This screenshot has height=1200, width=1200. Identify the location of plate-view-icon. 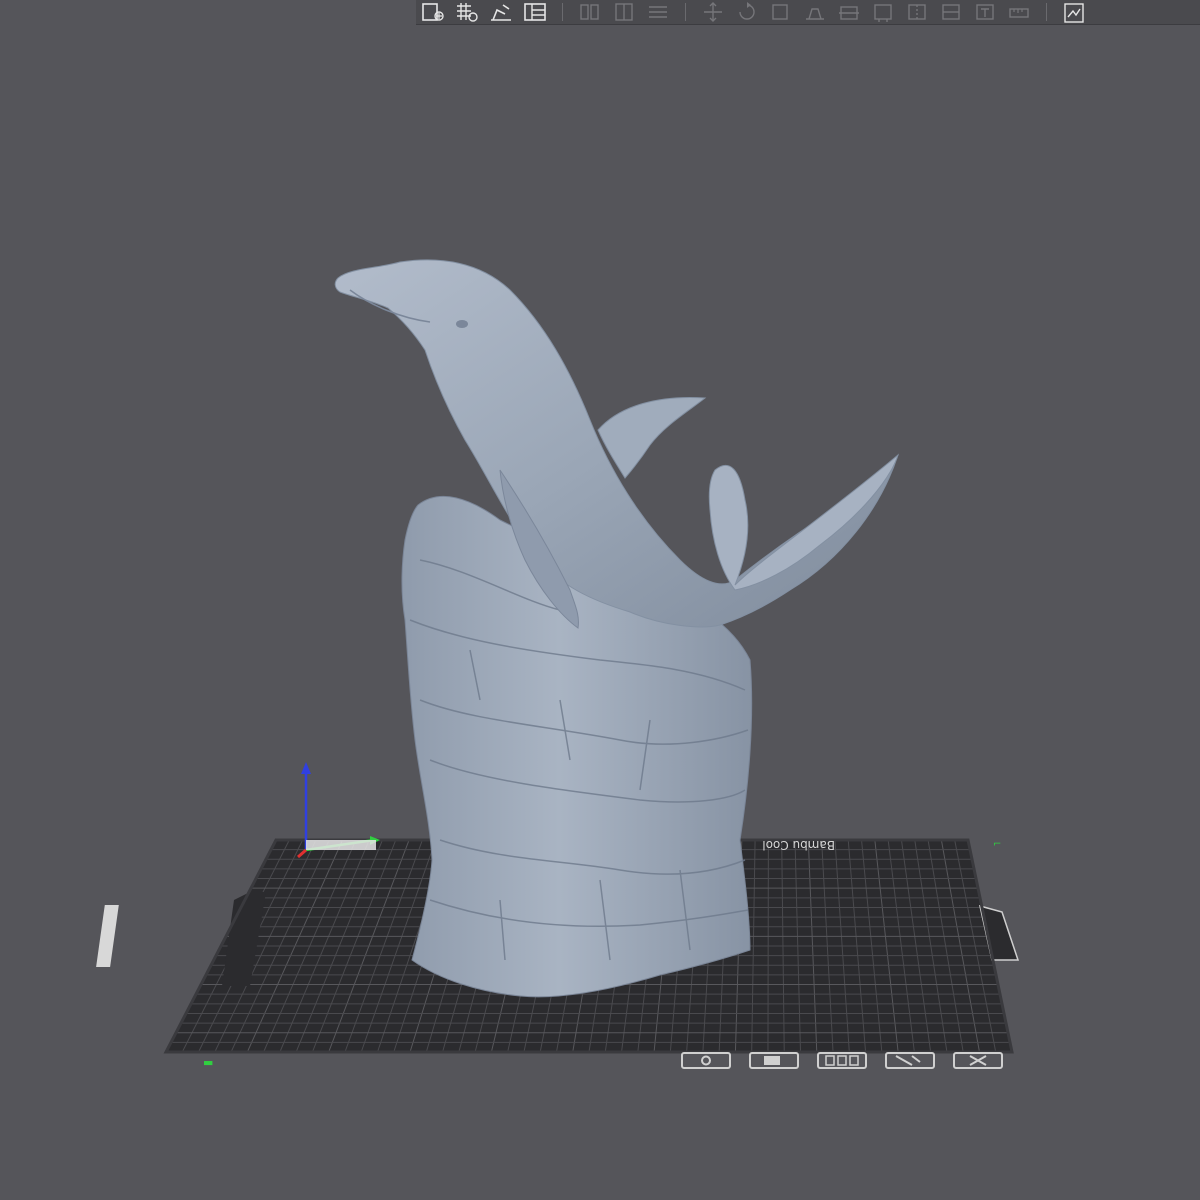
(706, 1060).